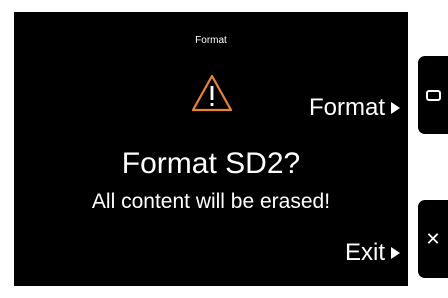 The height and width of the screenshot is (298, 448). What do you see at coordinates (211, 163) in the screenshot?
I see `dialog-headline: Format SD2?` at bounding box center [211, 163].